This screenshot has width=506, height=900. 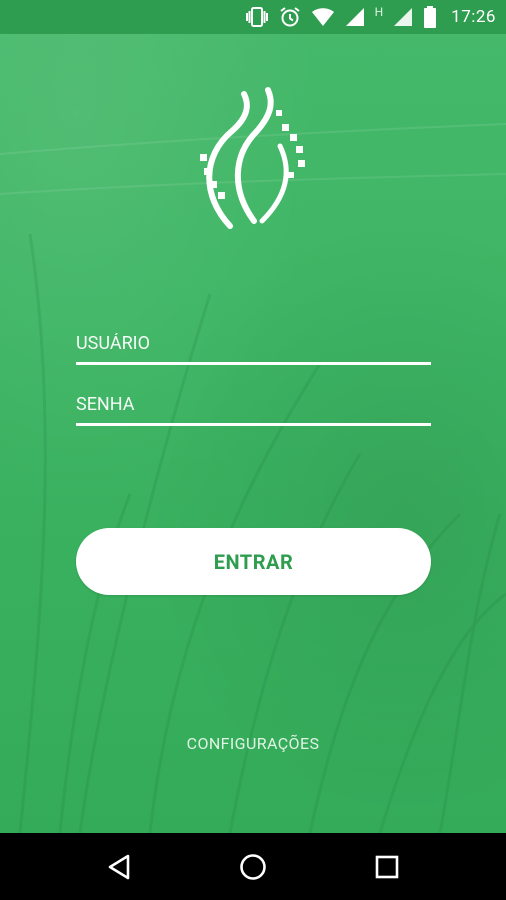 What do you see at coordinates (253, 743) in the screenshot?
I see `settings-link: CONFIGURAÇÕES` at bounding box center [253, 743].